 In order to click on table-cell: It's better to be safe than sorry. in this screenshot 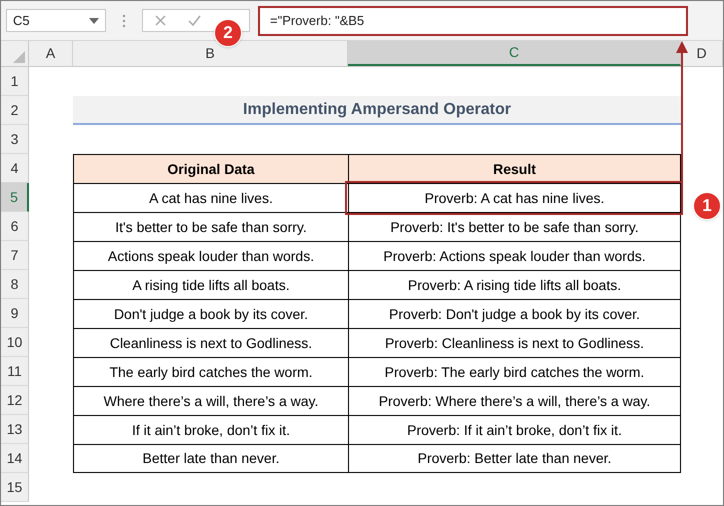, I will do `click(210, 226)`.